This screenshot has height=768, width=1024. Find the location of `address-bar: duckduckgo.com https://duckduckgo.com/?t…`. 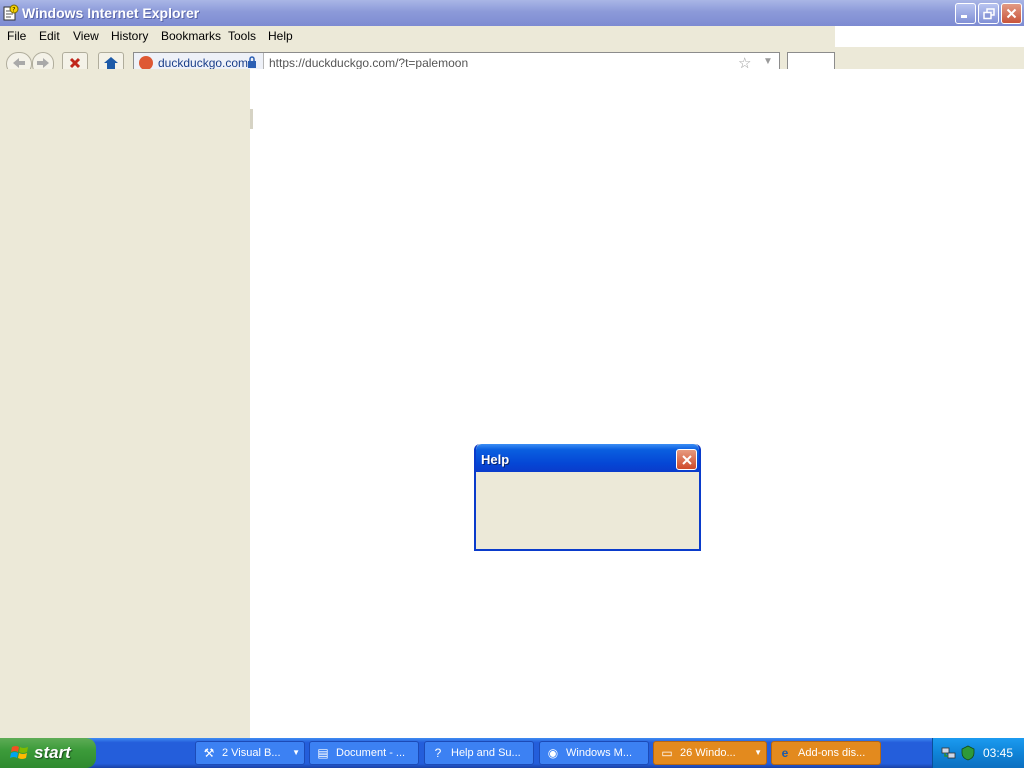

address-bar: duckduckgo.com https://duckduckgo.com/?t… is located at coordinates (456, 60).